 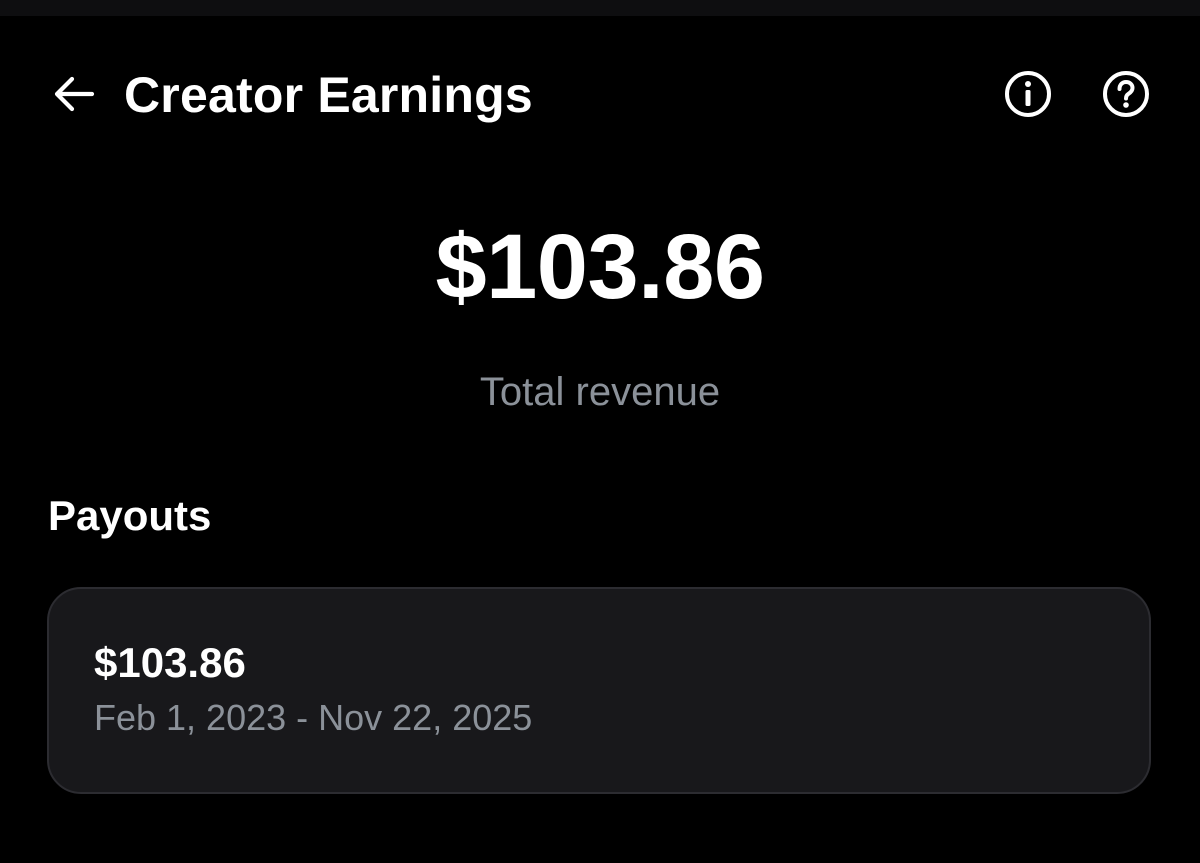 What do you see at coordinates (600, 8) in the screenshot?
I see `status-bar-strip` at bounding box center [600, 8].